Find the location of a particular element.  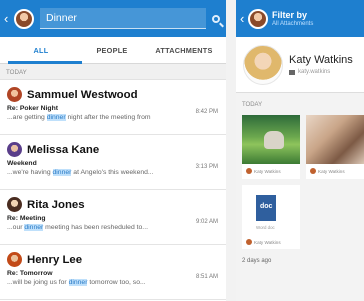

search-toolbar: ‹ Dinner is located at coordinates (113, 18).